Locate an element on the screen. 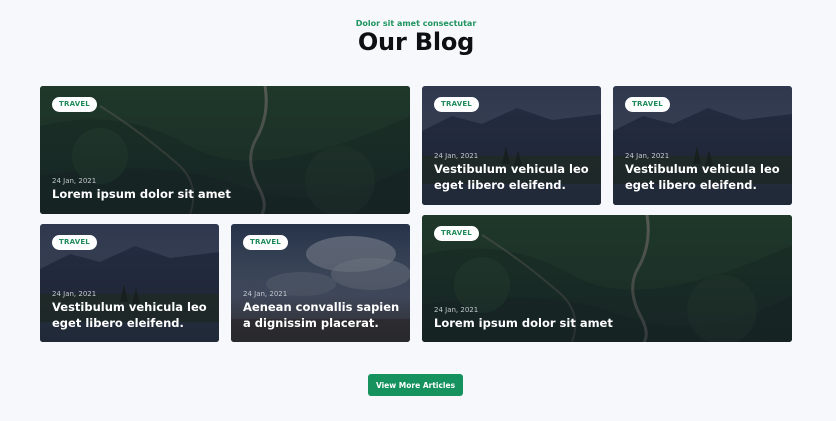 This screenshot has width=836, height=421. view-more-articles-button: View More Articles is located at coordinates (415, 385).